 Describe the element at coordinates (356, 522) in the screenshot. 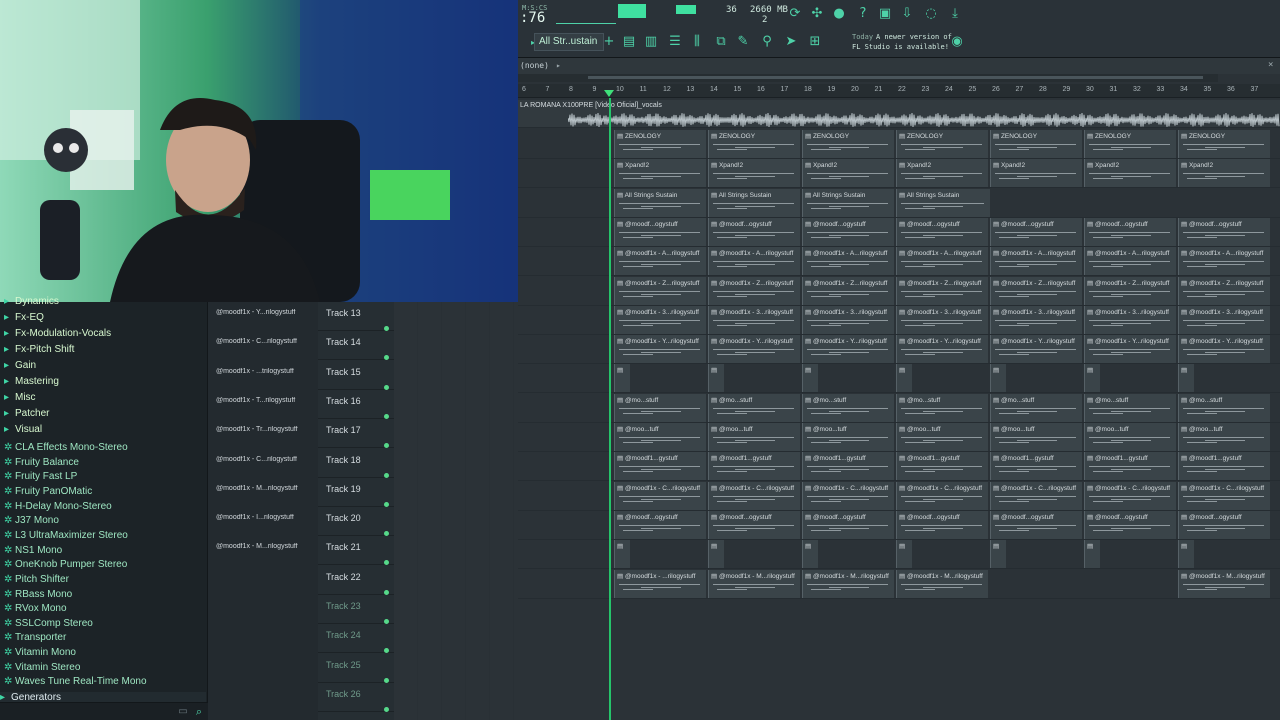

I see `track-header: Track 20` at that location.